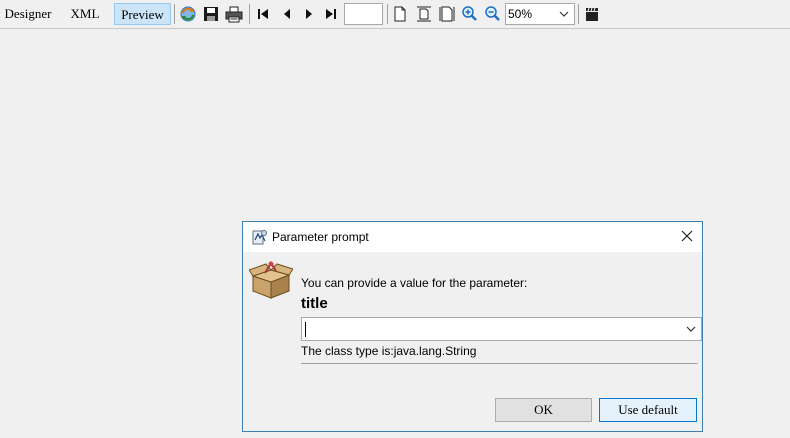  What do you see at coordinates (592, 14) in the screenshot?
I see `clapper-icon` at bounding box center [592, 14].